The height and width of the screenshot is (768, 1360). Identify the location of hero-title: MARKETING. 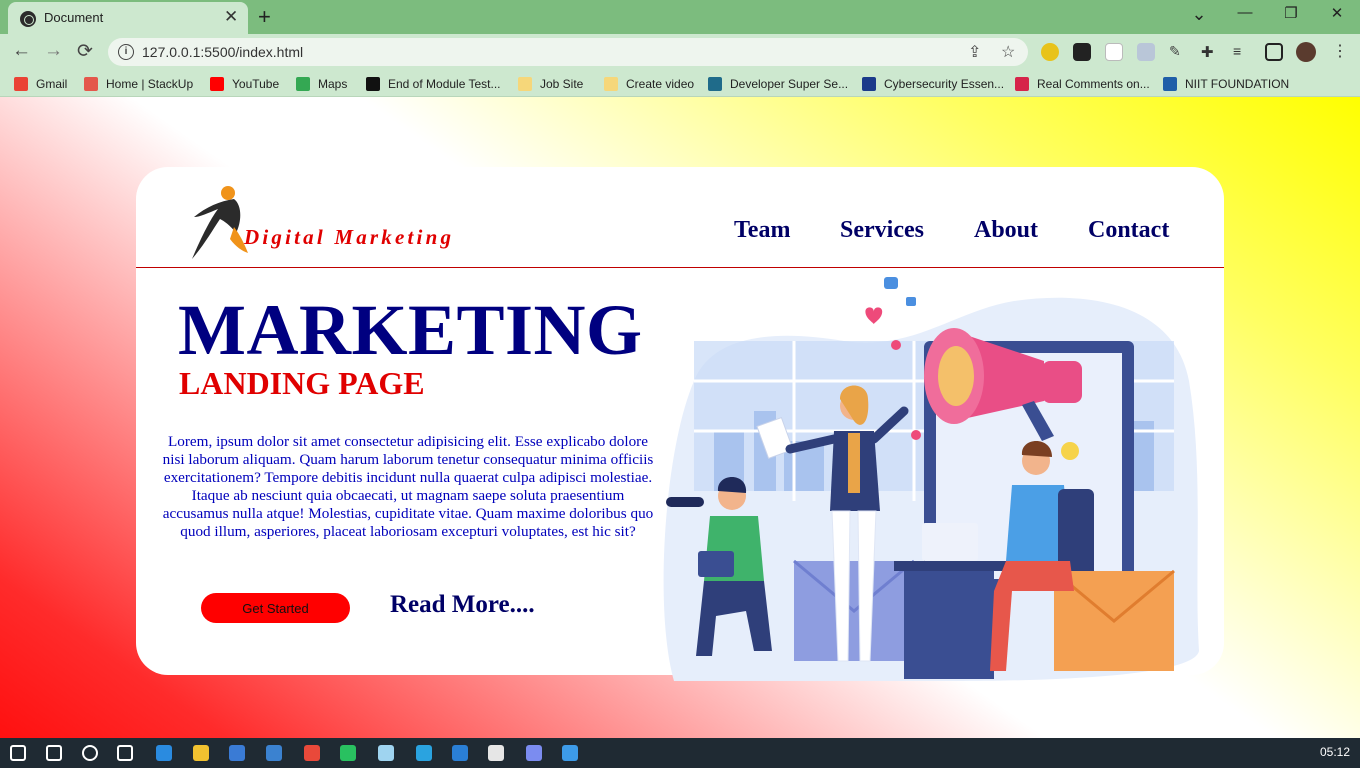
(410, 330).